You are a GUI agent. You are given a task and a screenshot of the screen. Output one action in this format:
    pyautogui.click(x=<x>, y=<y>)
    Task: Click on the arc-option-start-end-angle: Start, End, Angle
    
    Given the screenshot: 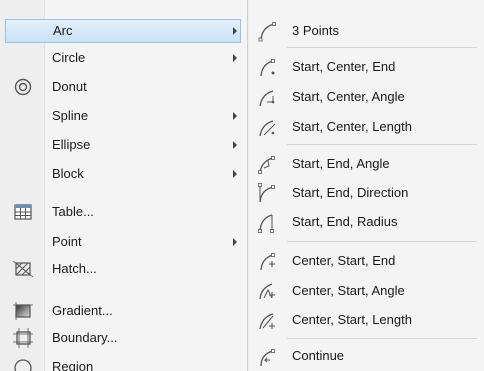 What is the action you would take?
    pyautogui.click(x=366, y=164)
    